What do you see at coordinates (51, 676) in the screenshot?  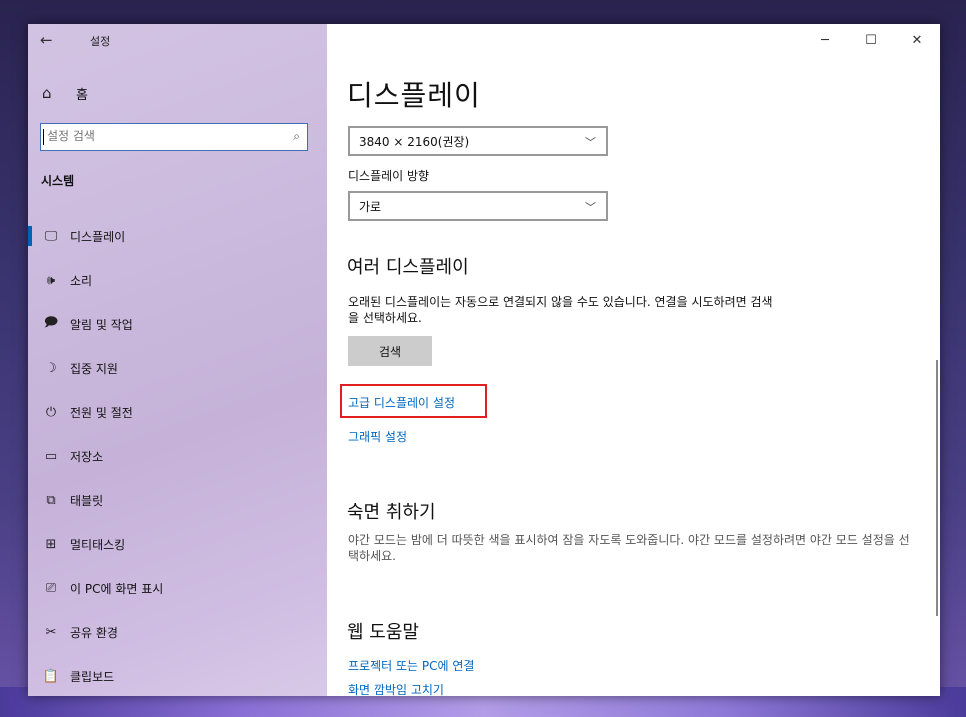 I see `clipboard-icon: 📋` at bounding box center [51, 676].